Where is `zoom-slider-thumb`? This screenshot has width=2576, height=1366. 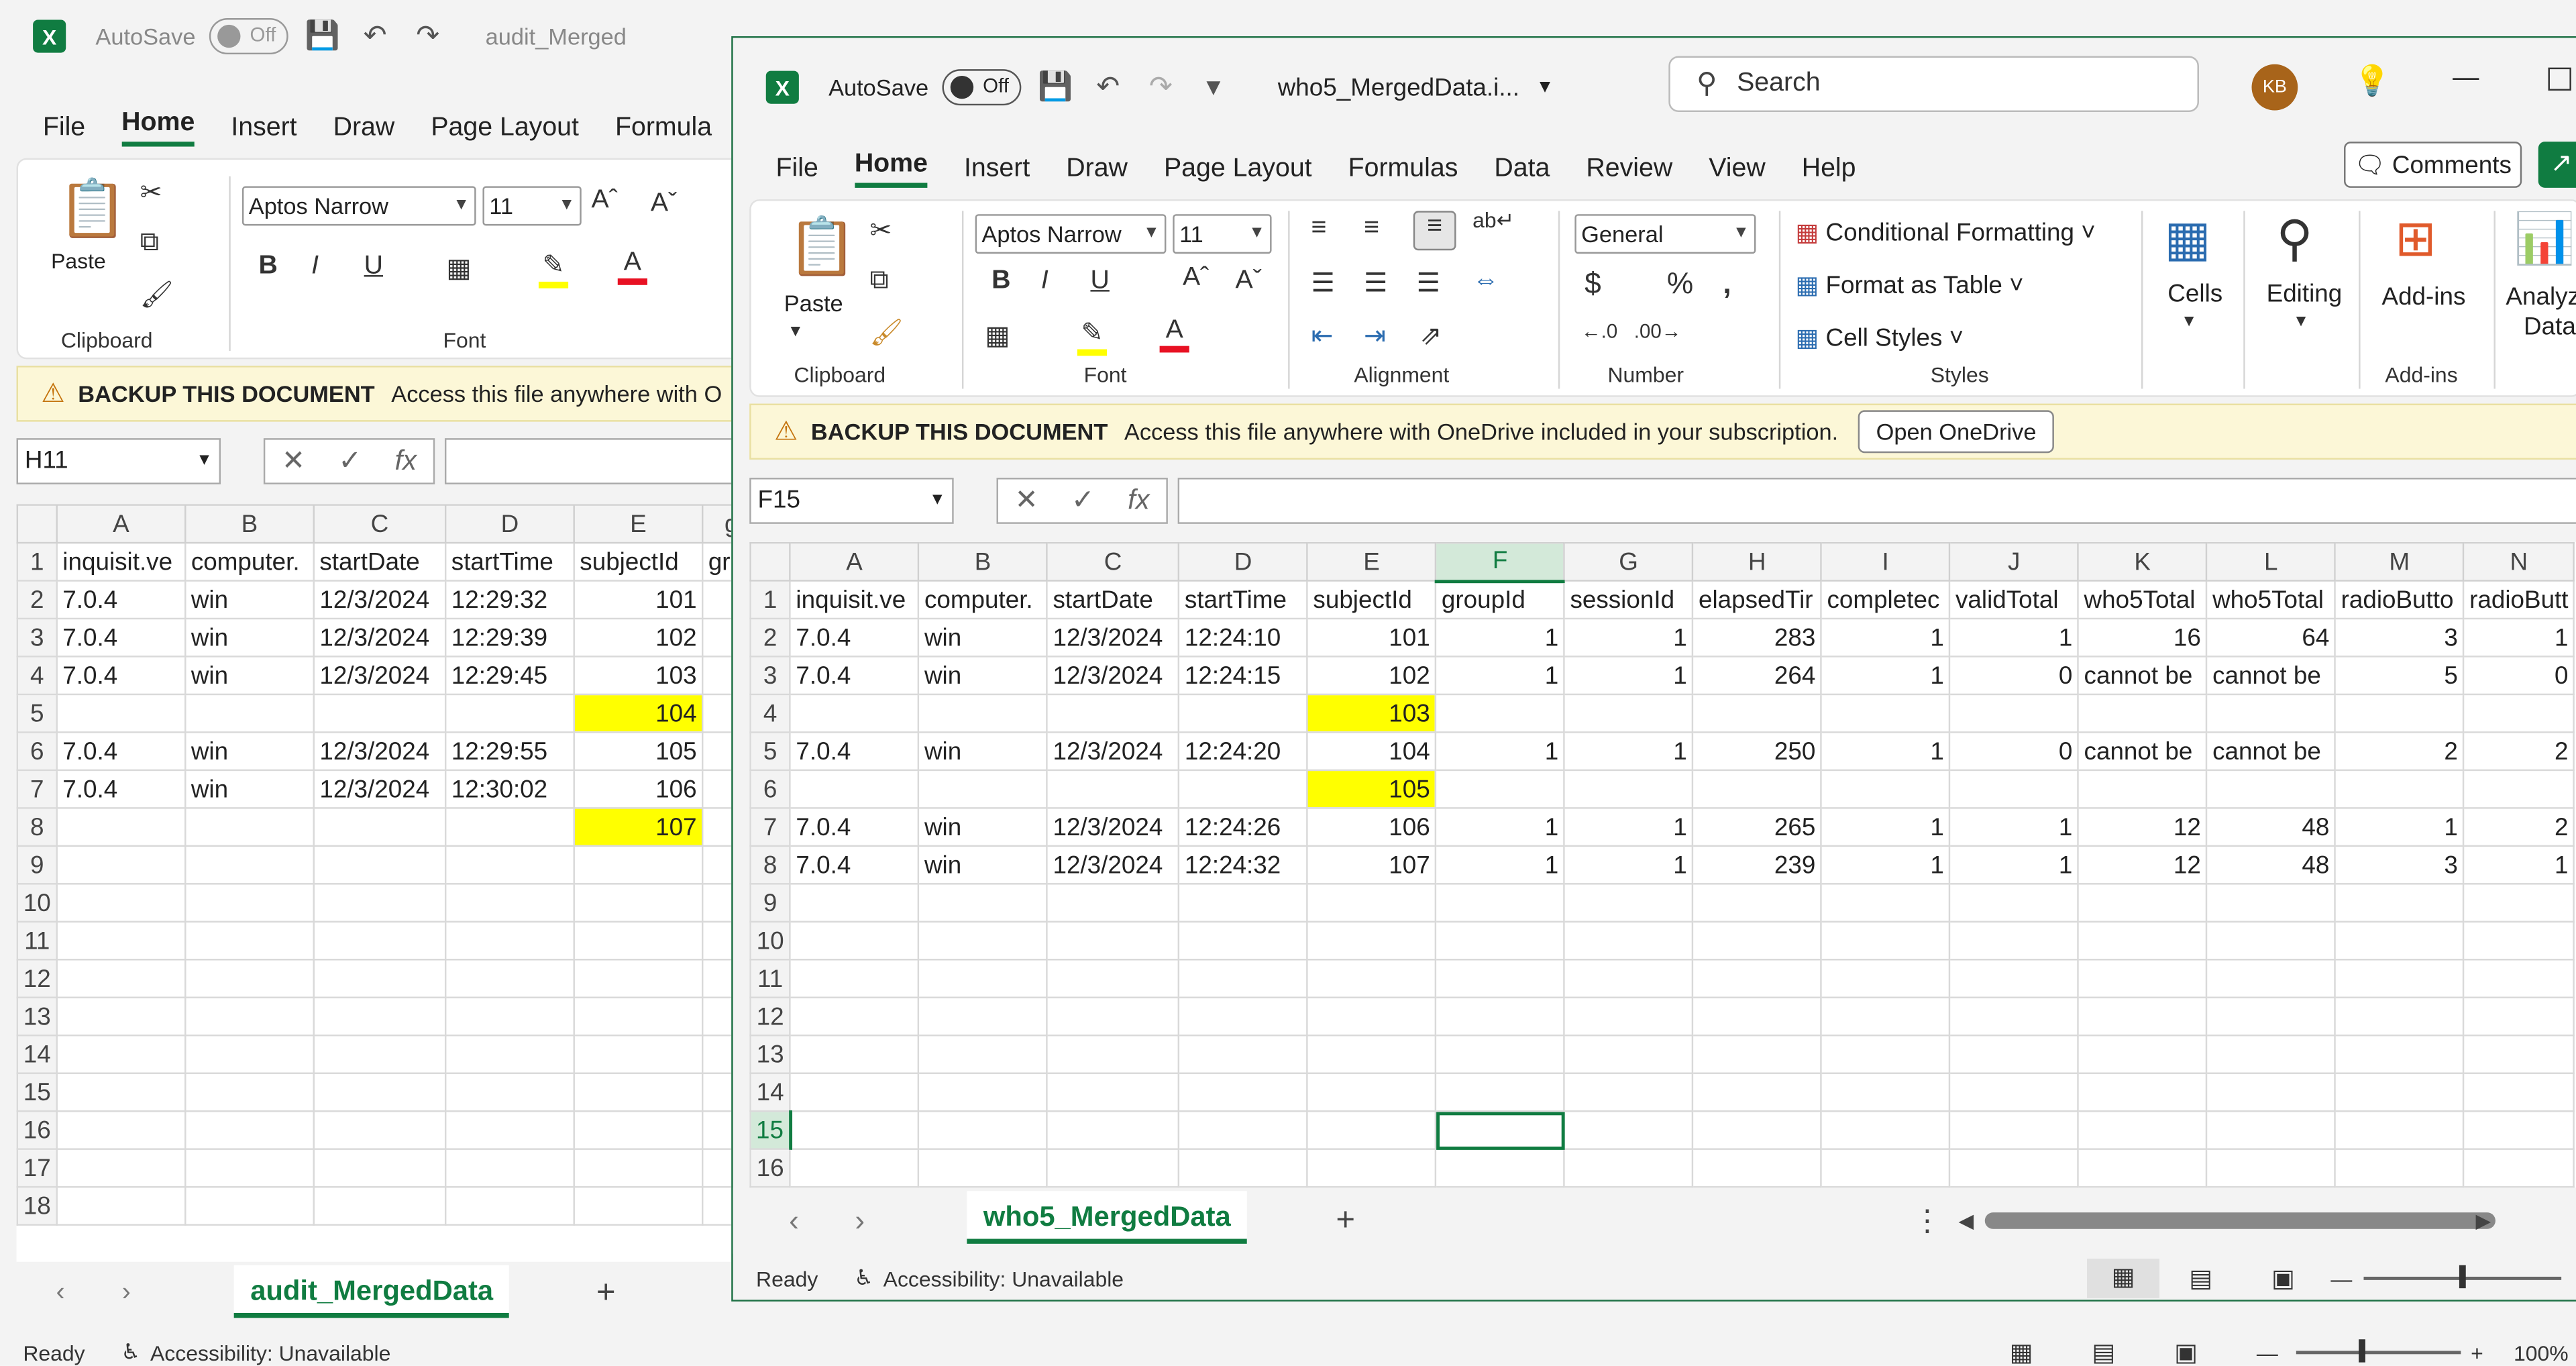
zoom-slider-thumb is located at coordinates (2462, 1277).